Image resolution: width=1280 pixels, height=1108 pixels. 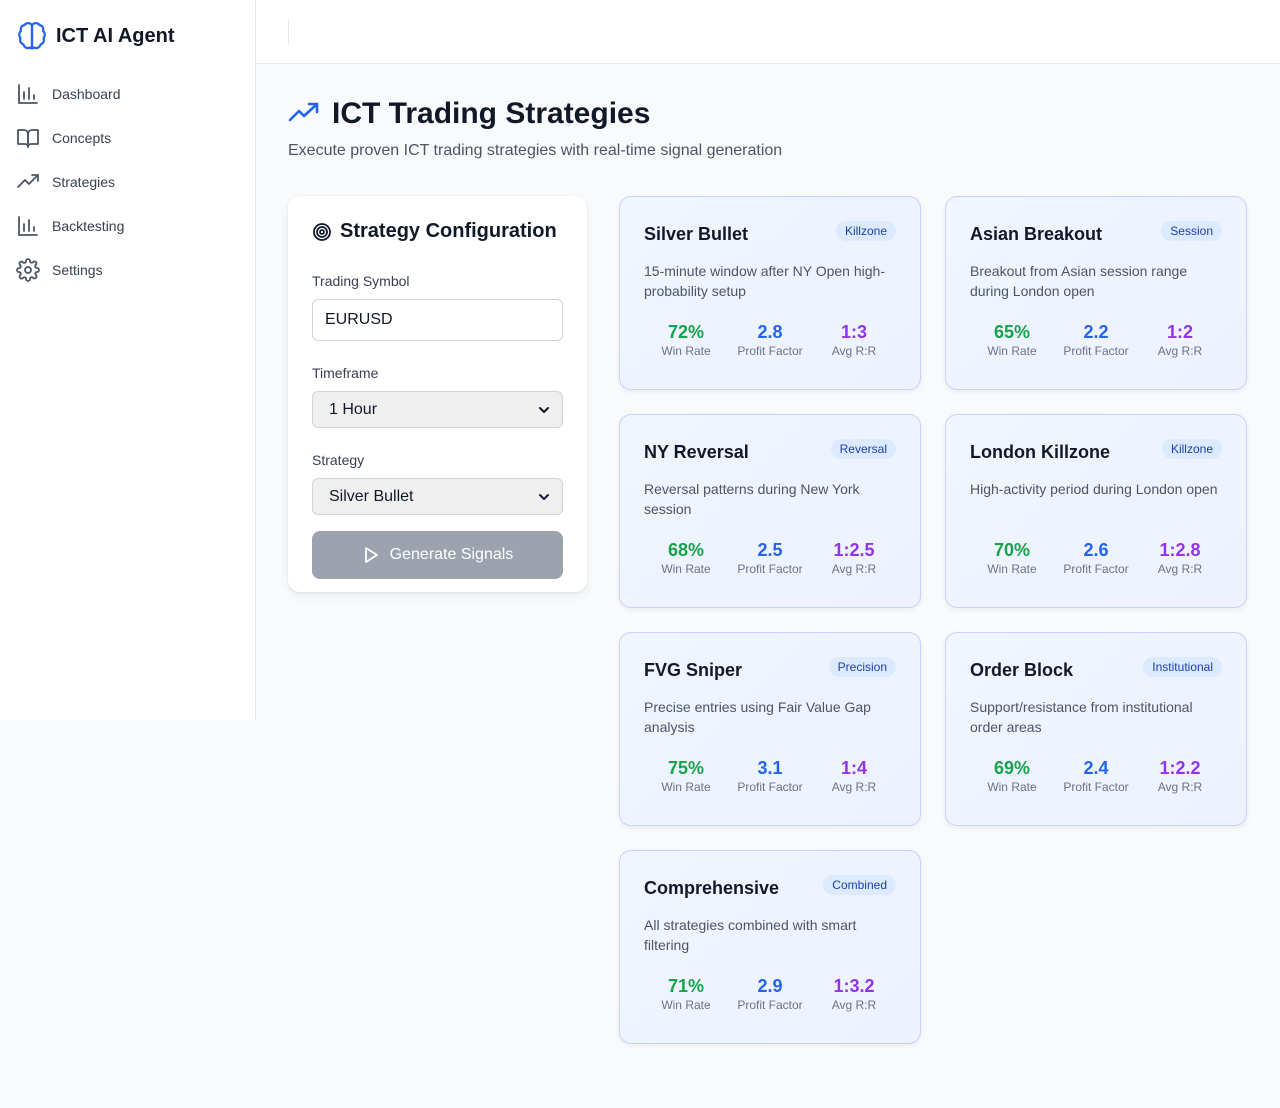 I want to click on profit-factor-metric: 2.6 Profit Factor, so click(x=1096, y=557).